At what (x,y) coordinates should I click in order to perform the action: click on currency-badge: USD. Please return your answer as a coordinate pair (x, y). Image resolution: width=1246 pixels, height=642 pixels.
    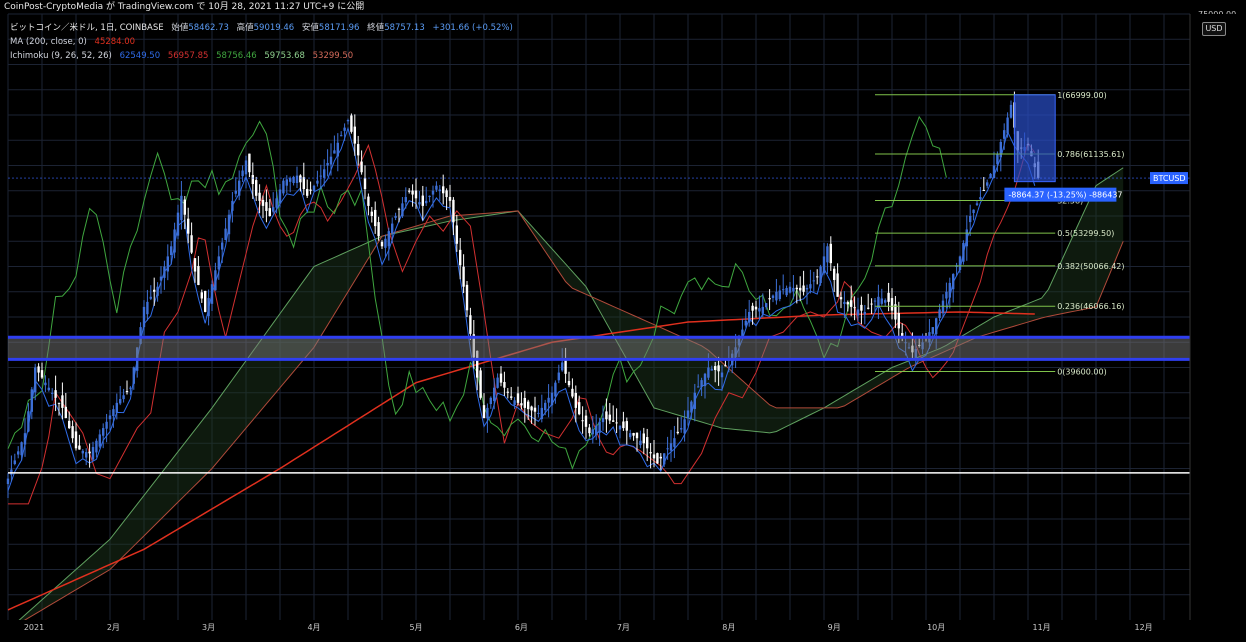
    Looking at the image, I should click on (1214, 29).